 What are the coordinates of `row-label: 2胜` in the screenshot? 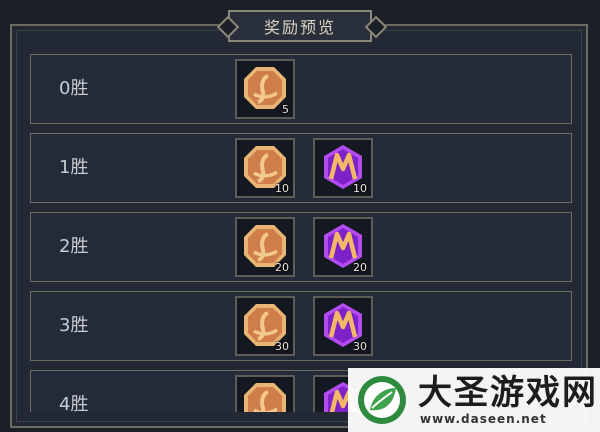 It's located at (74, 246).